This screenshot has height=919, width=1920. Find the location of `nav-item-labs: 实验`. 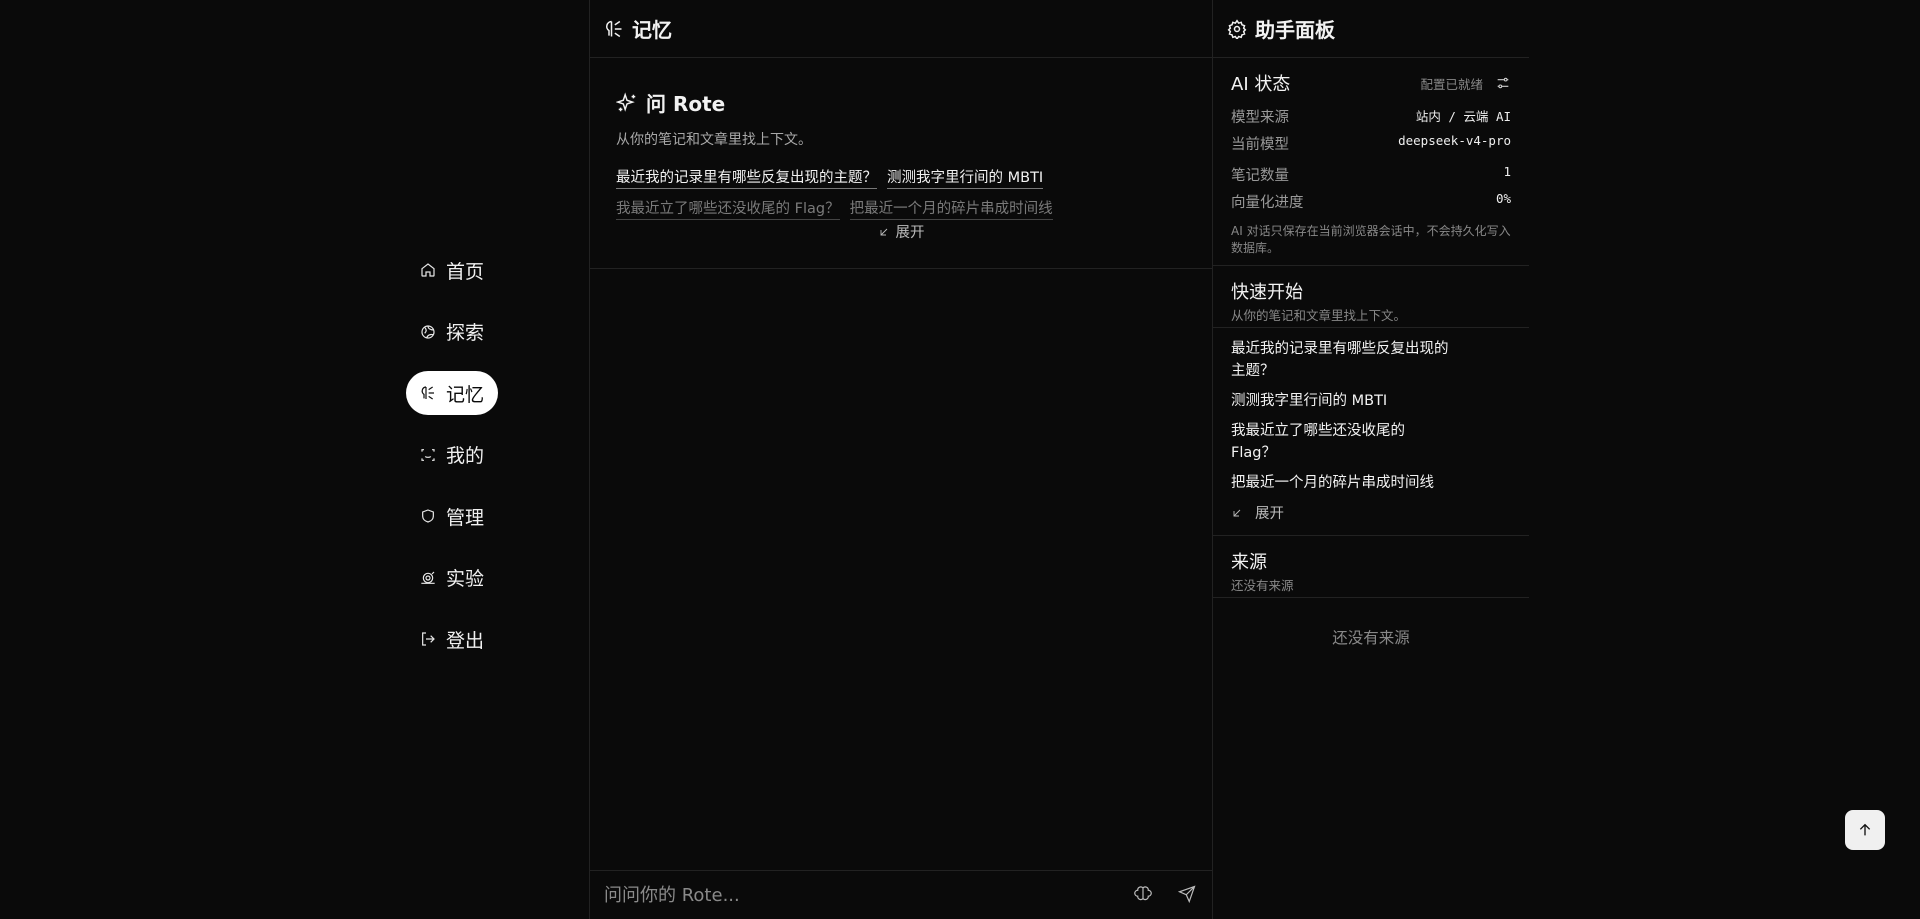

nav-item-labs: 实验 is located at coordinates (452, 578).